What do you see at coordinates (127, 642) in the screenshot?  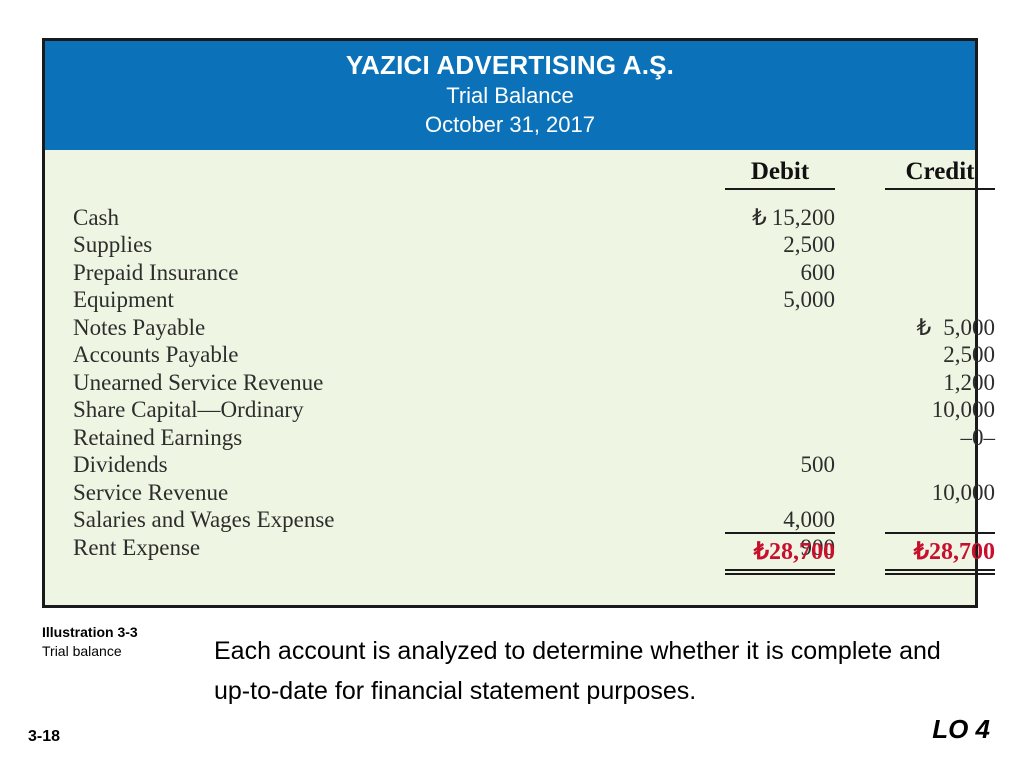 I see `illustration-caption: Illustration 3-3 Trial balance` at bounding box center [127, 642].